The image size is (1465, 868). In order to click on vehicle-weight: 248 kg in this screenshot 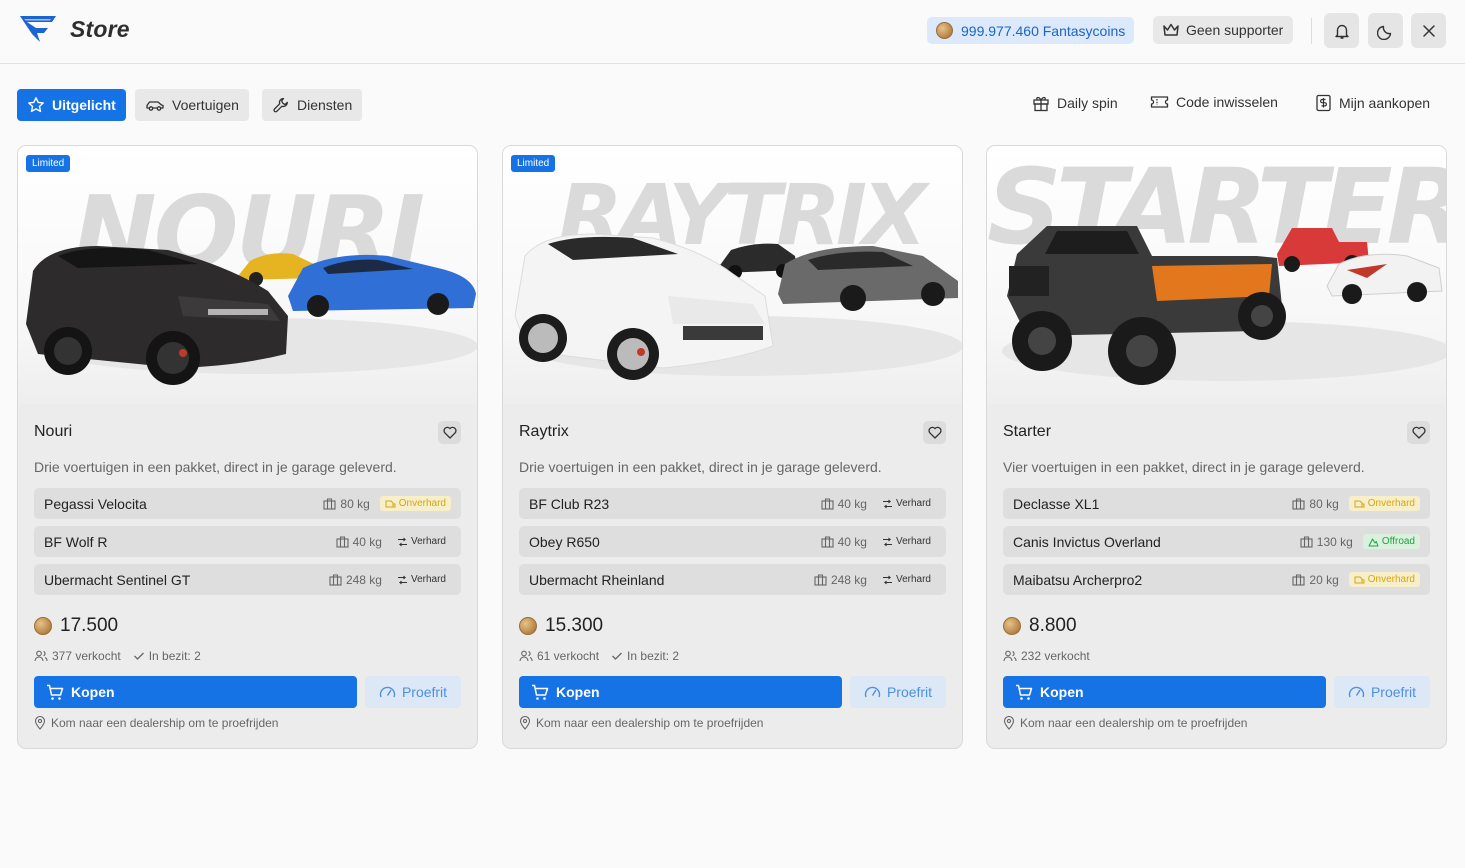, I will do `click(355, 580)`.